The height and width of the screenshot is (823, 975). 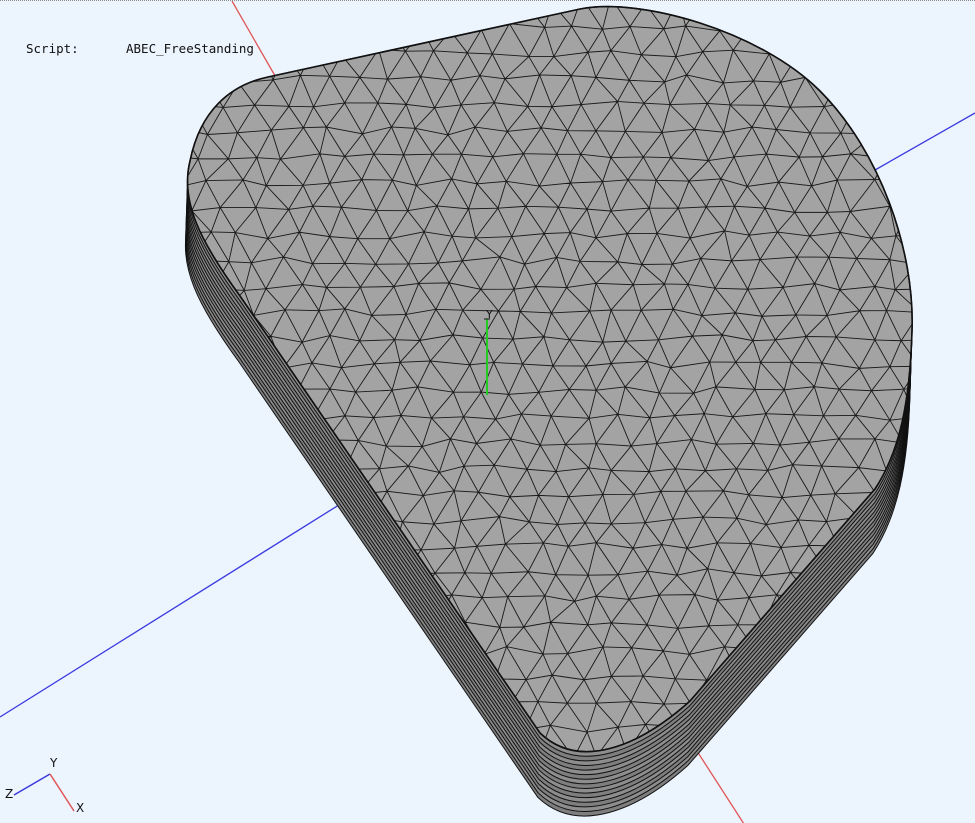 I want to click on triad-y-label: Y, so click(x=54, y=763).